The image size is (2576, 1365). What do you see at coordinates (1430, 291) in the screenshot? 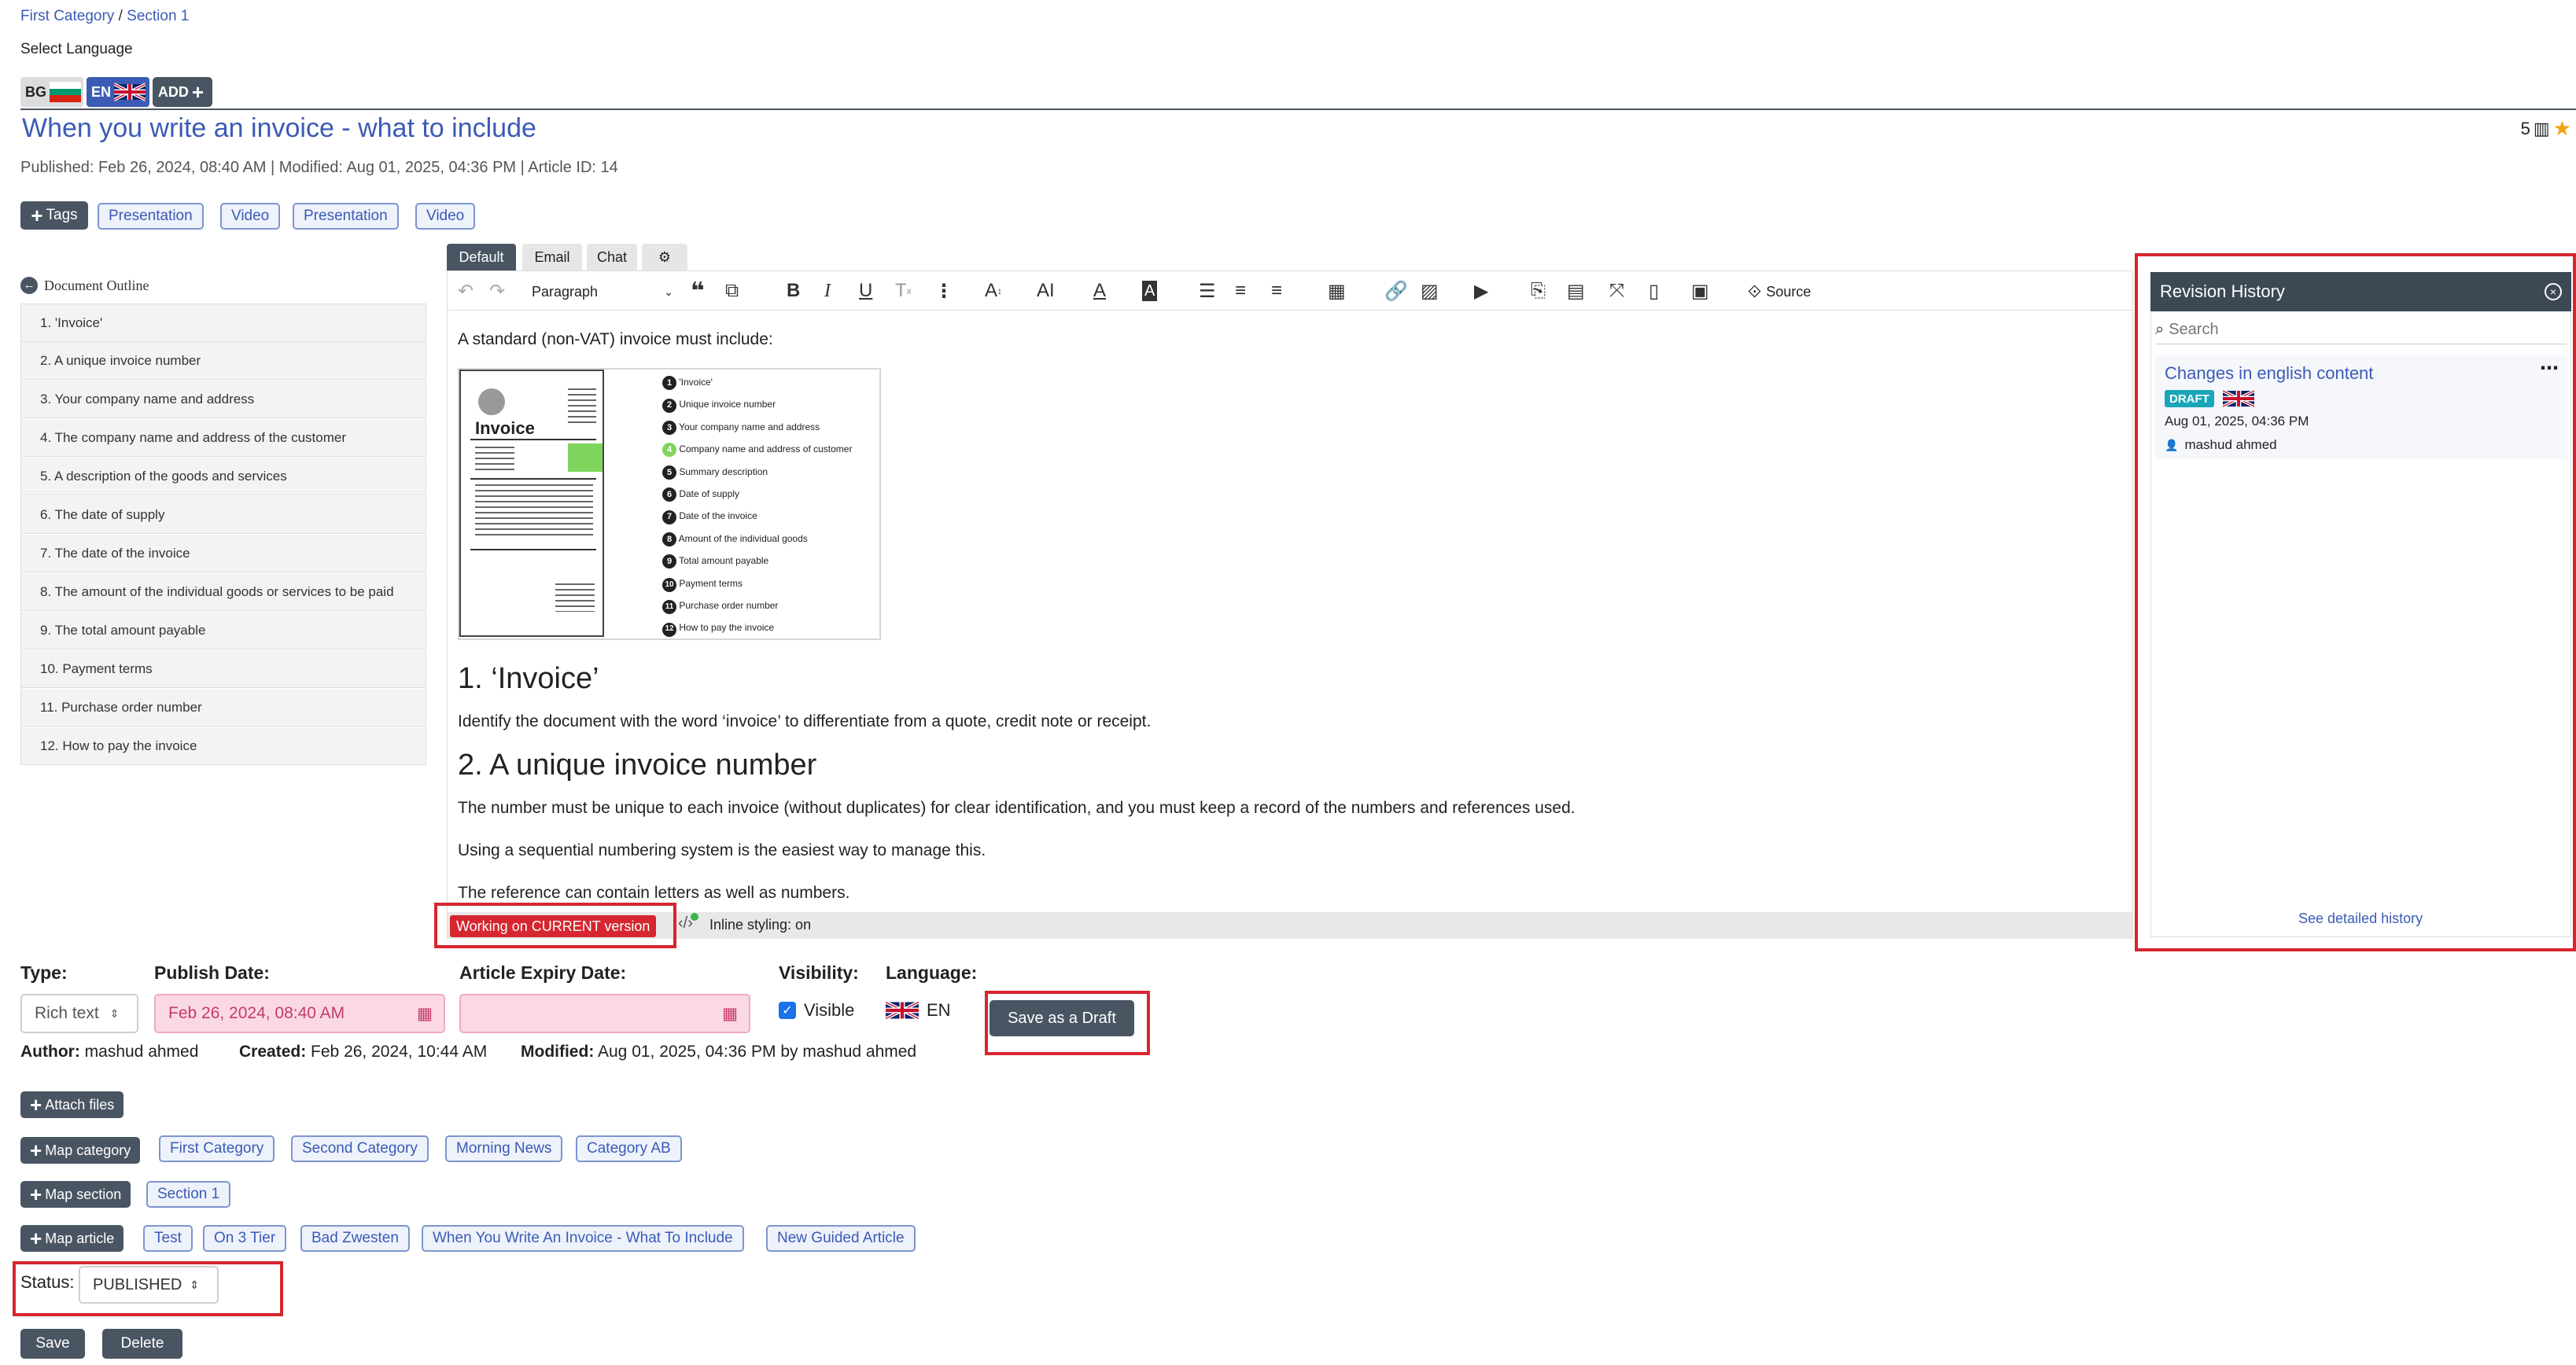
I see `image-icon: ▨` at bounding box center [1430, 291].